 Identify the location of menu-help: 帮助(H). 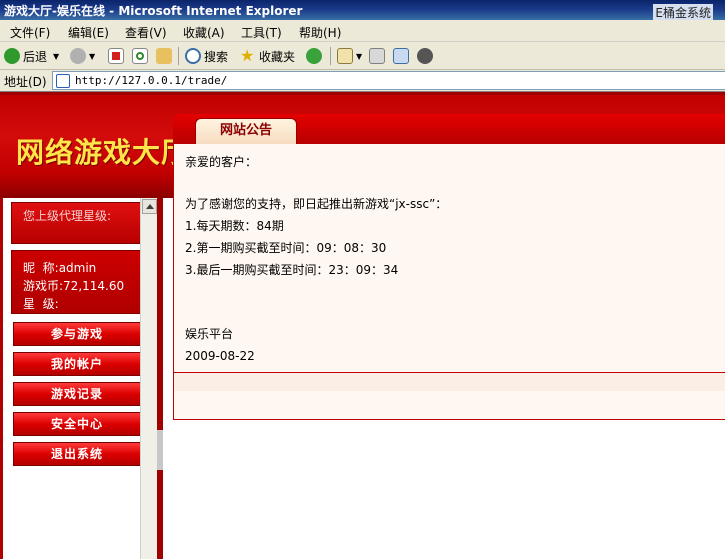
(320, 32).